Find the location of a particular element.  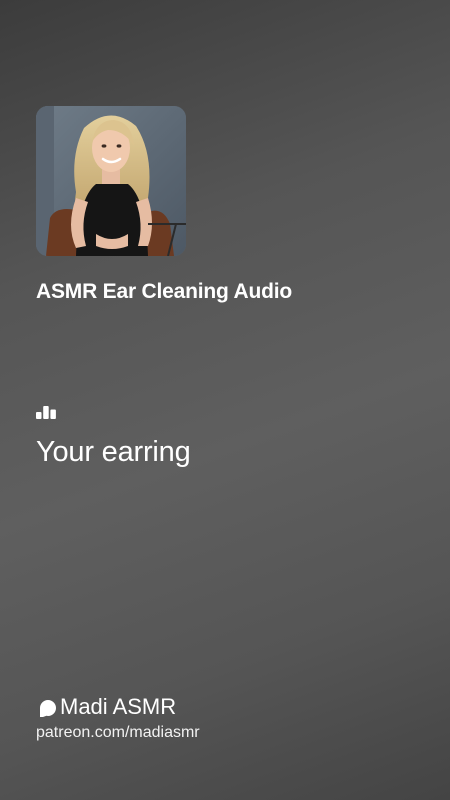

creator-url: patreon.com/madiasmr is located at coordinates (118, 733).